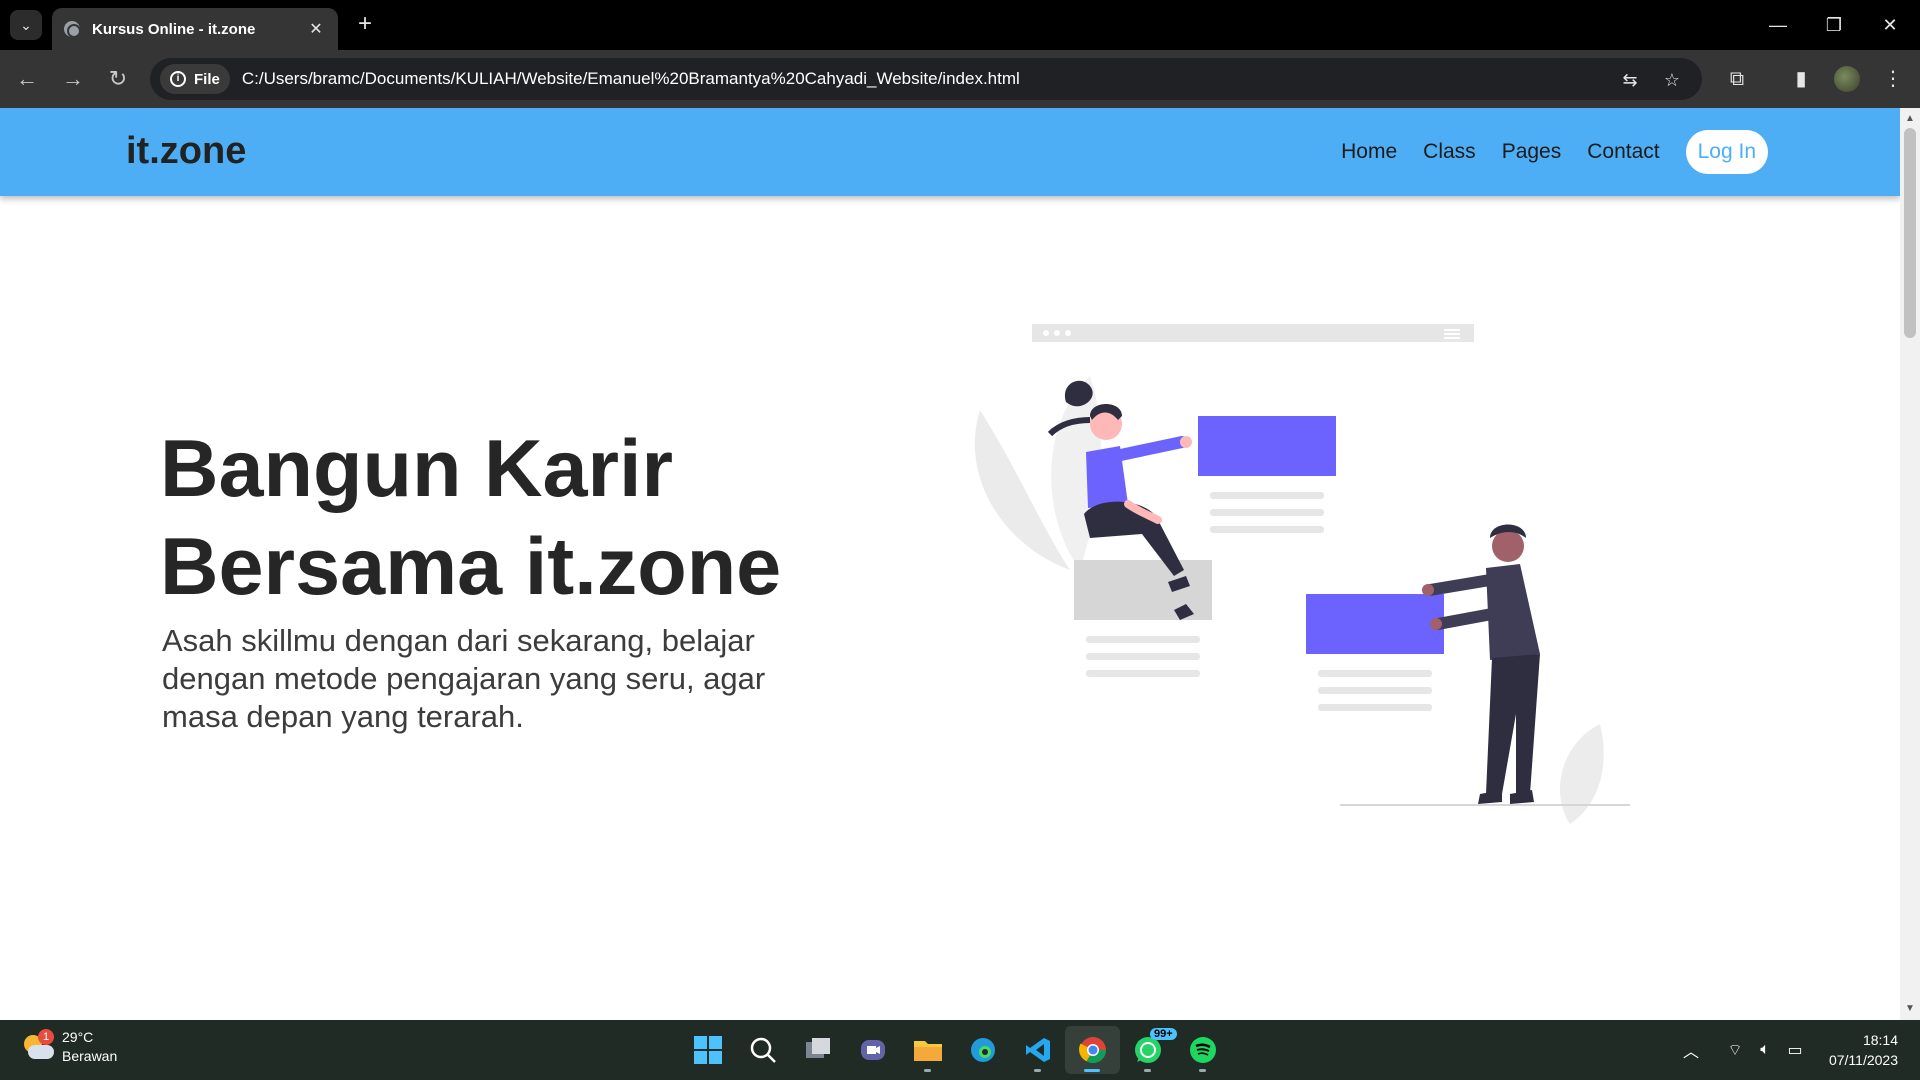 This screenshot has height=1080, width=1920. I want to click on login-button: Log In, so click(1726, 152).